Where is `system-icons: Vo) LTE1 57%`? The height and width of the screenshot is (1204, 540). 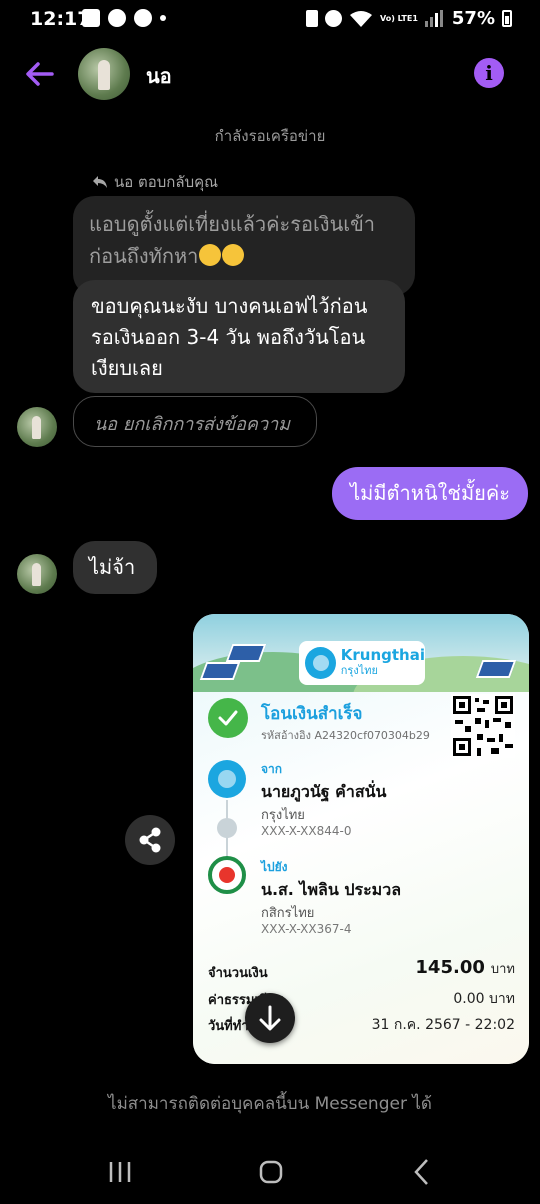
system-icons: Vo) LTE1 57% is located at coordinates (408, 18).